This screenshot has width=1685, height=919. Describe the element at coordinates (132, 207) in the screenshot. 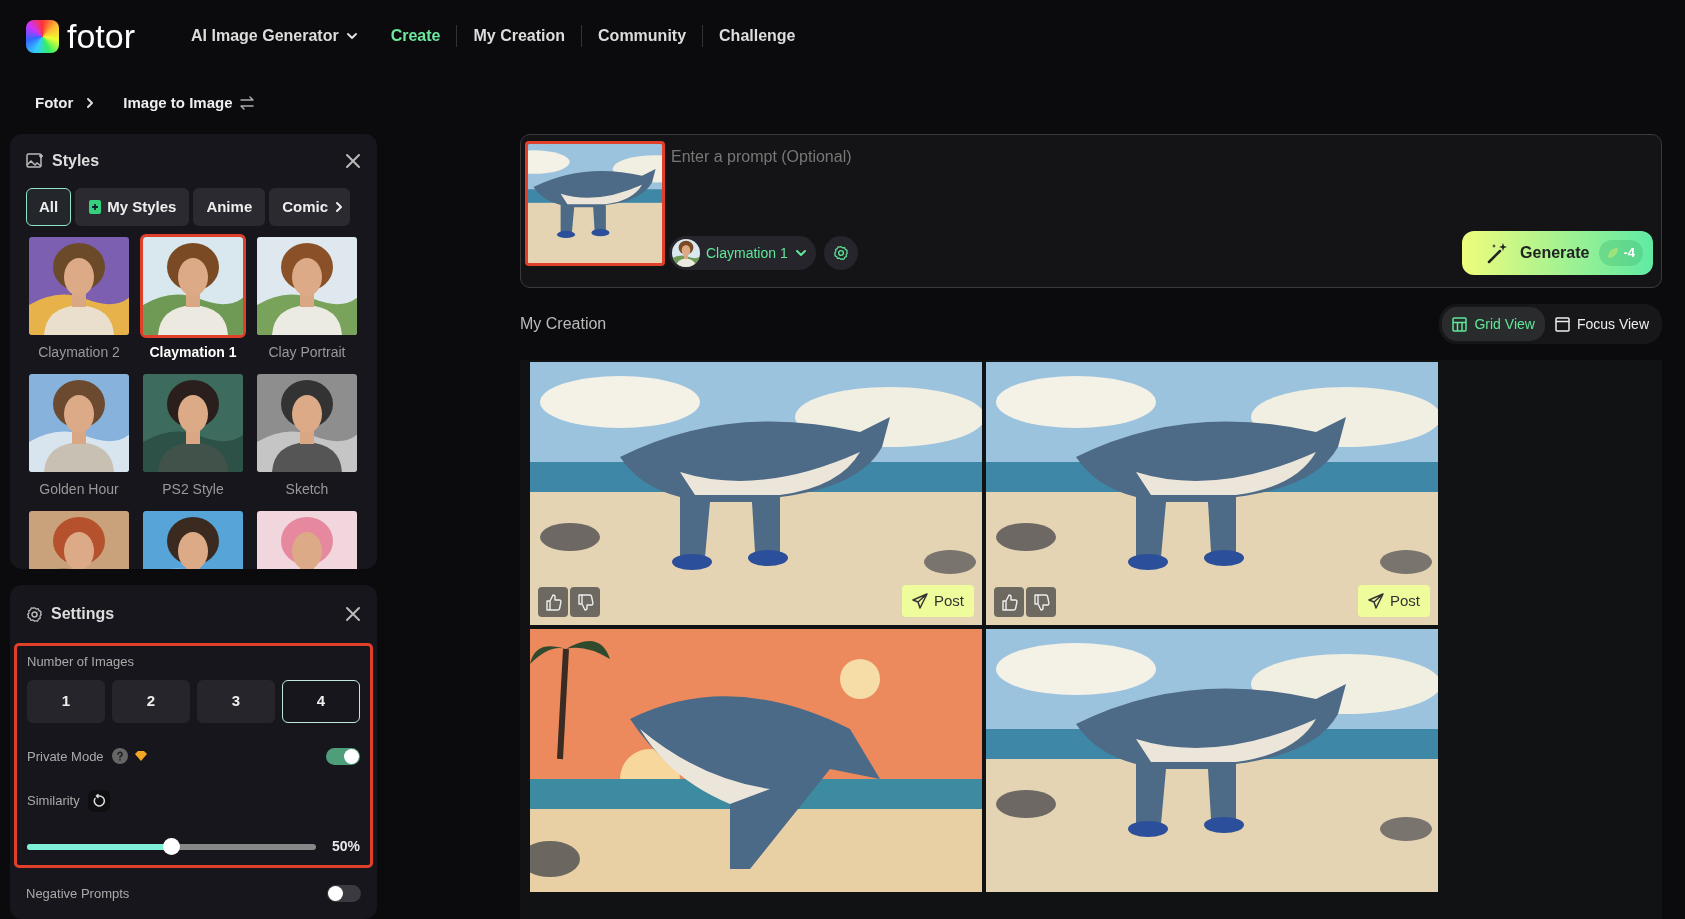

I see `filter-tab: My Styles` at that location.